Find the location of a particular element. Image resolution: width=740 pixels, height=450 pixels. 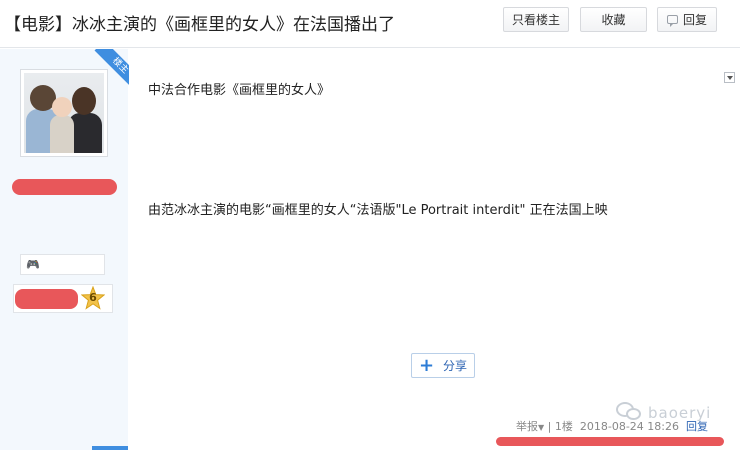

reply-label: 回复 is located at coordinates (694, 20).